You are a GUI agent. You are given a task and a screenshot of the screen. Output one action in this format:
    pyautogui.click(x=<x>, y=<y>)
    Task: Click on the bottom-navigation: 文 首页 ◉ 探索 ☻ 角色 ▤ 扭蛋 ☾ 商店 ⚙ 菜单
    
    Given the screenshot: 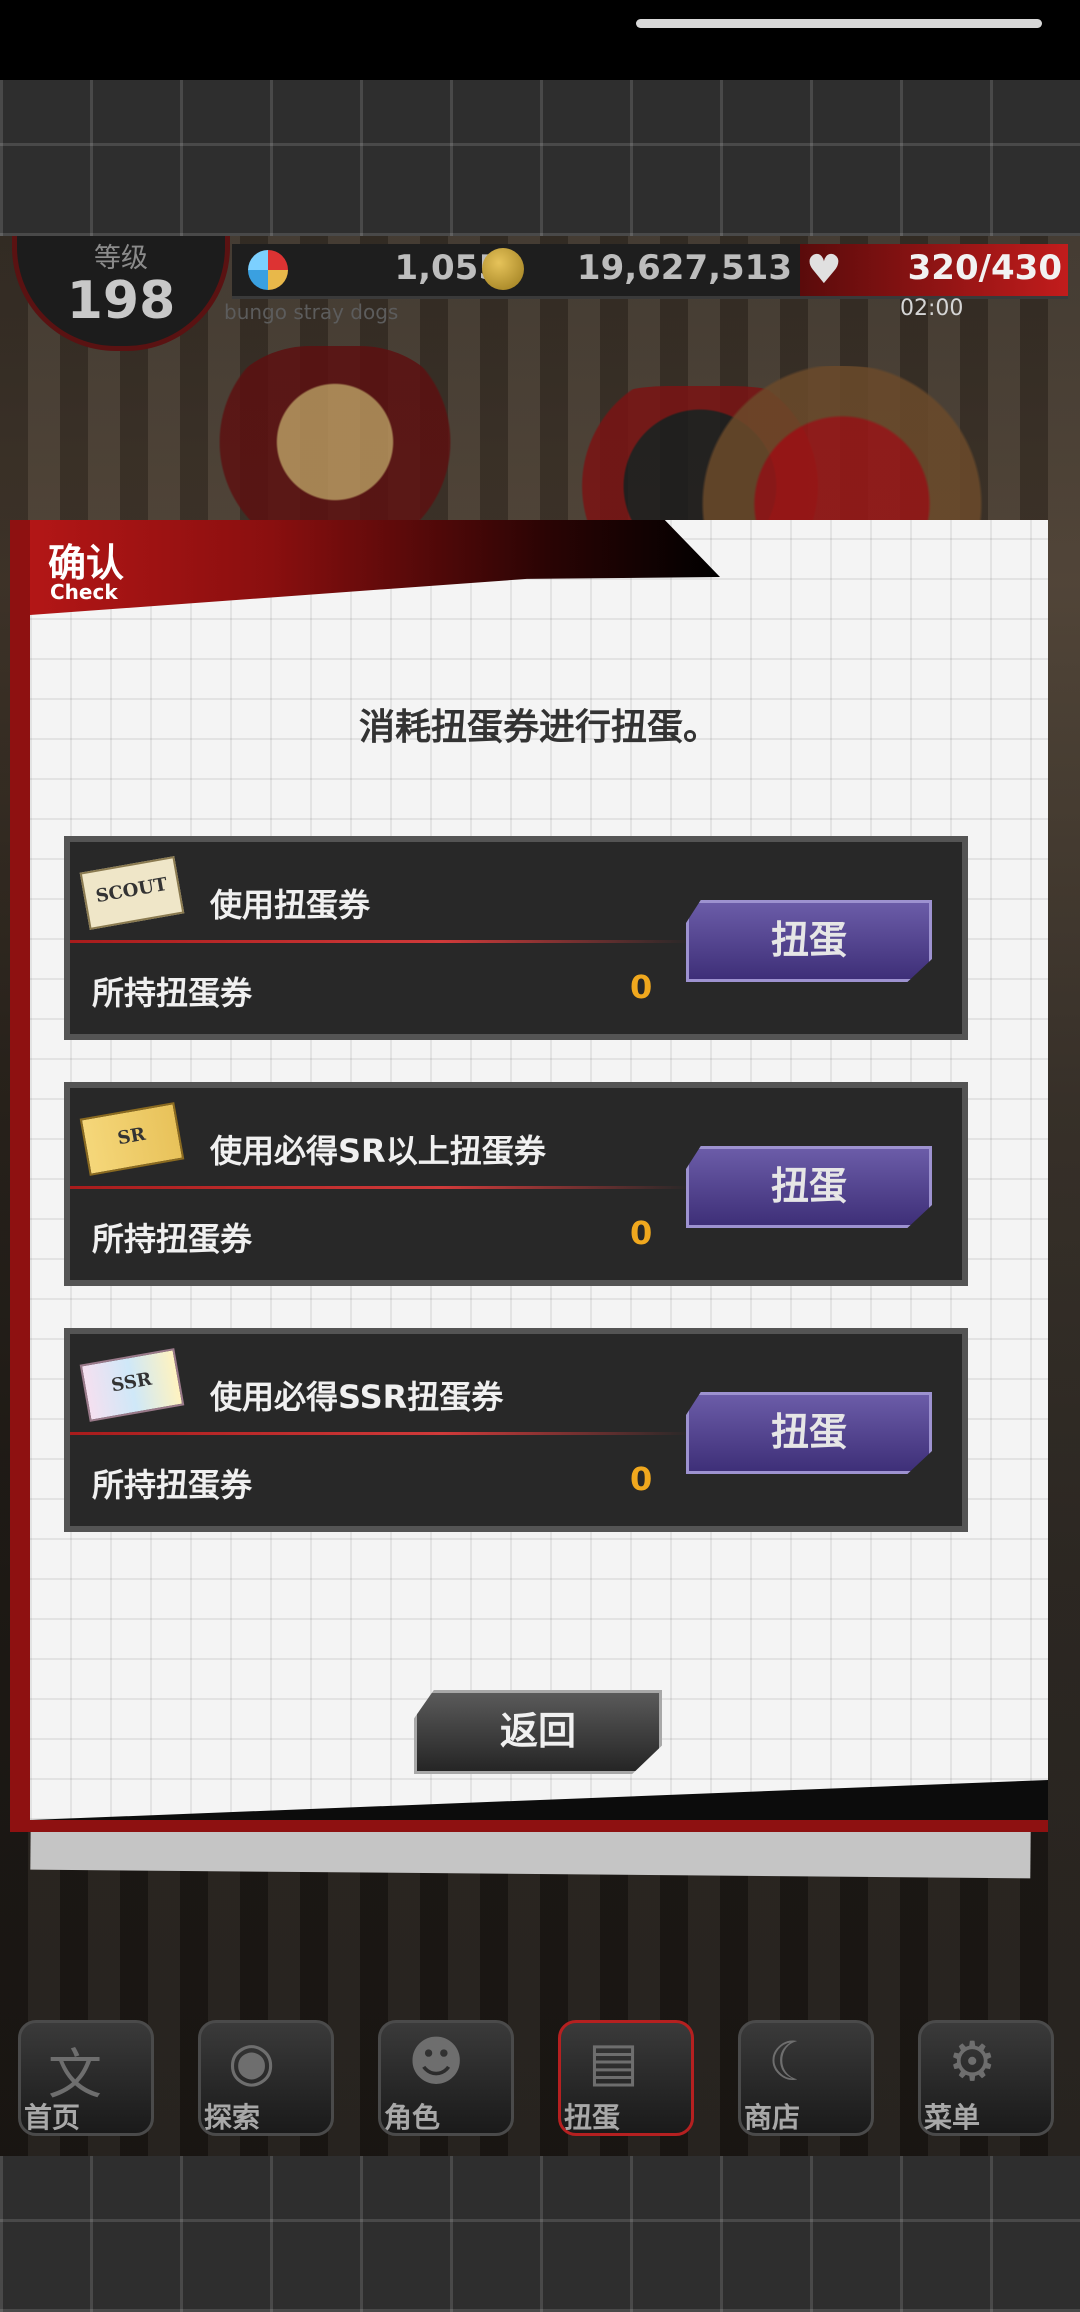 What is the action you would take?
    pyautogui.click(x=540, y=2075)
    